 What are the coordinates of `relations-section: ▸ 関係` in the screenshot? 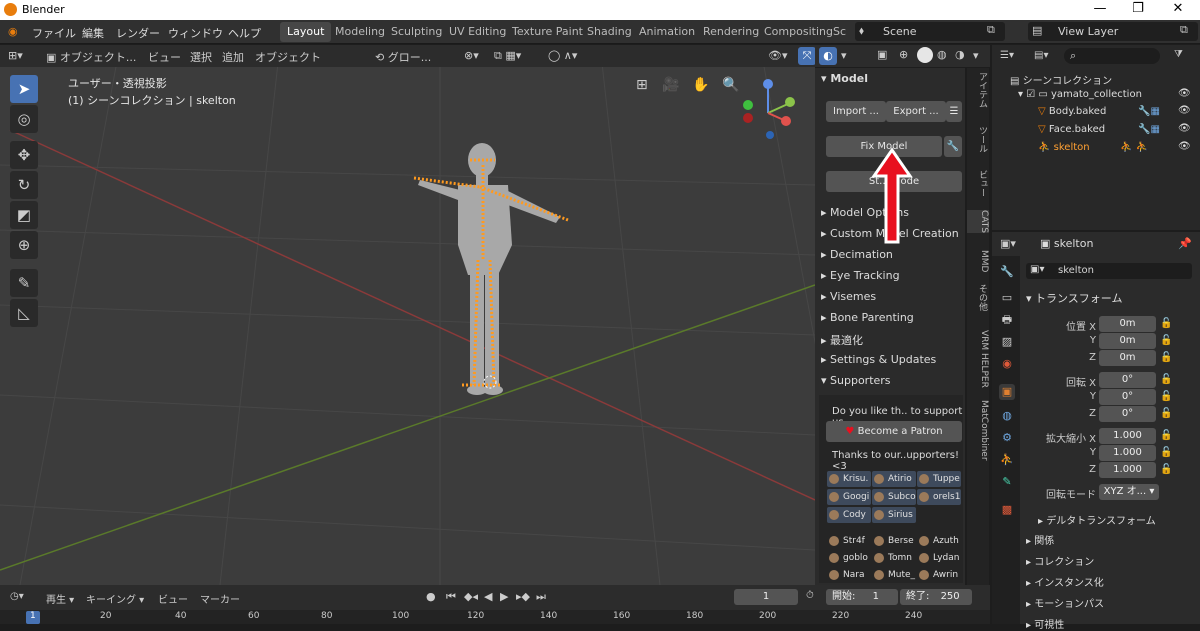 It's located at (1040, 539).